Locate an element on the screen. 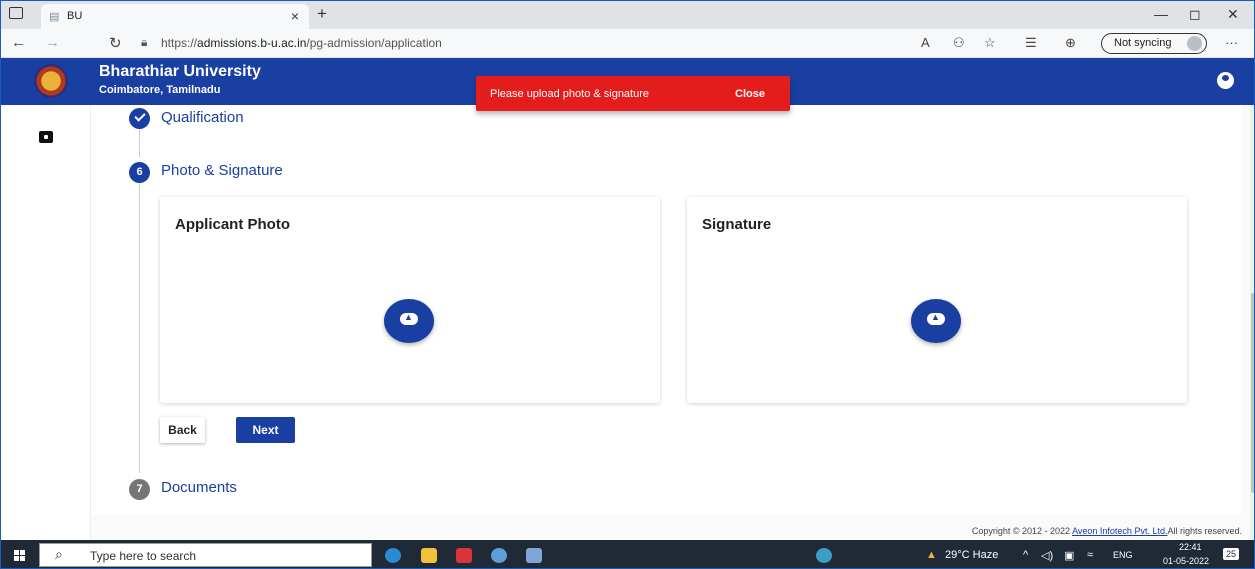 The image size is (1255, 569). university-name: Bharathiar University is located at coordinates (180, 71).